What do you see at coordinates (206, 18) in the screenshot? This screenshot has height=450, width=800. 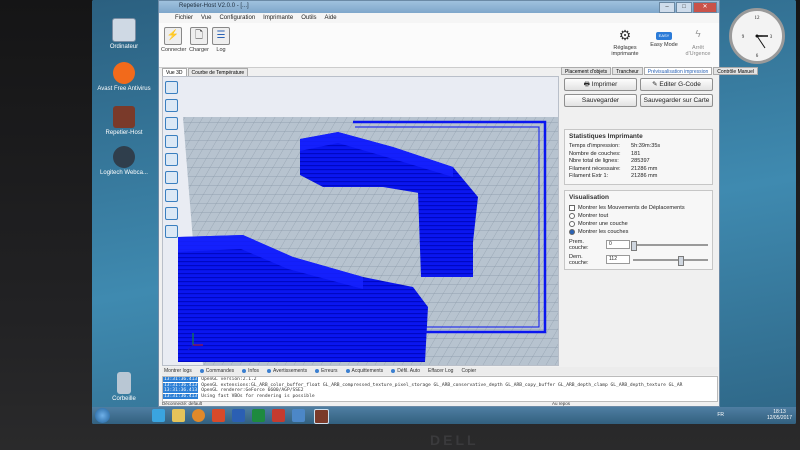 I see `menu-view: Vue` at bounding box center [206, 18].